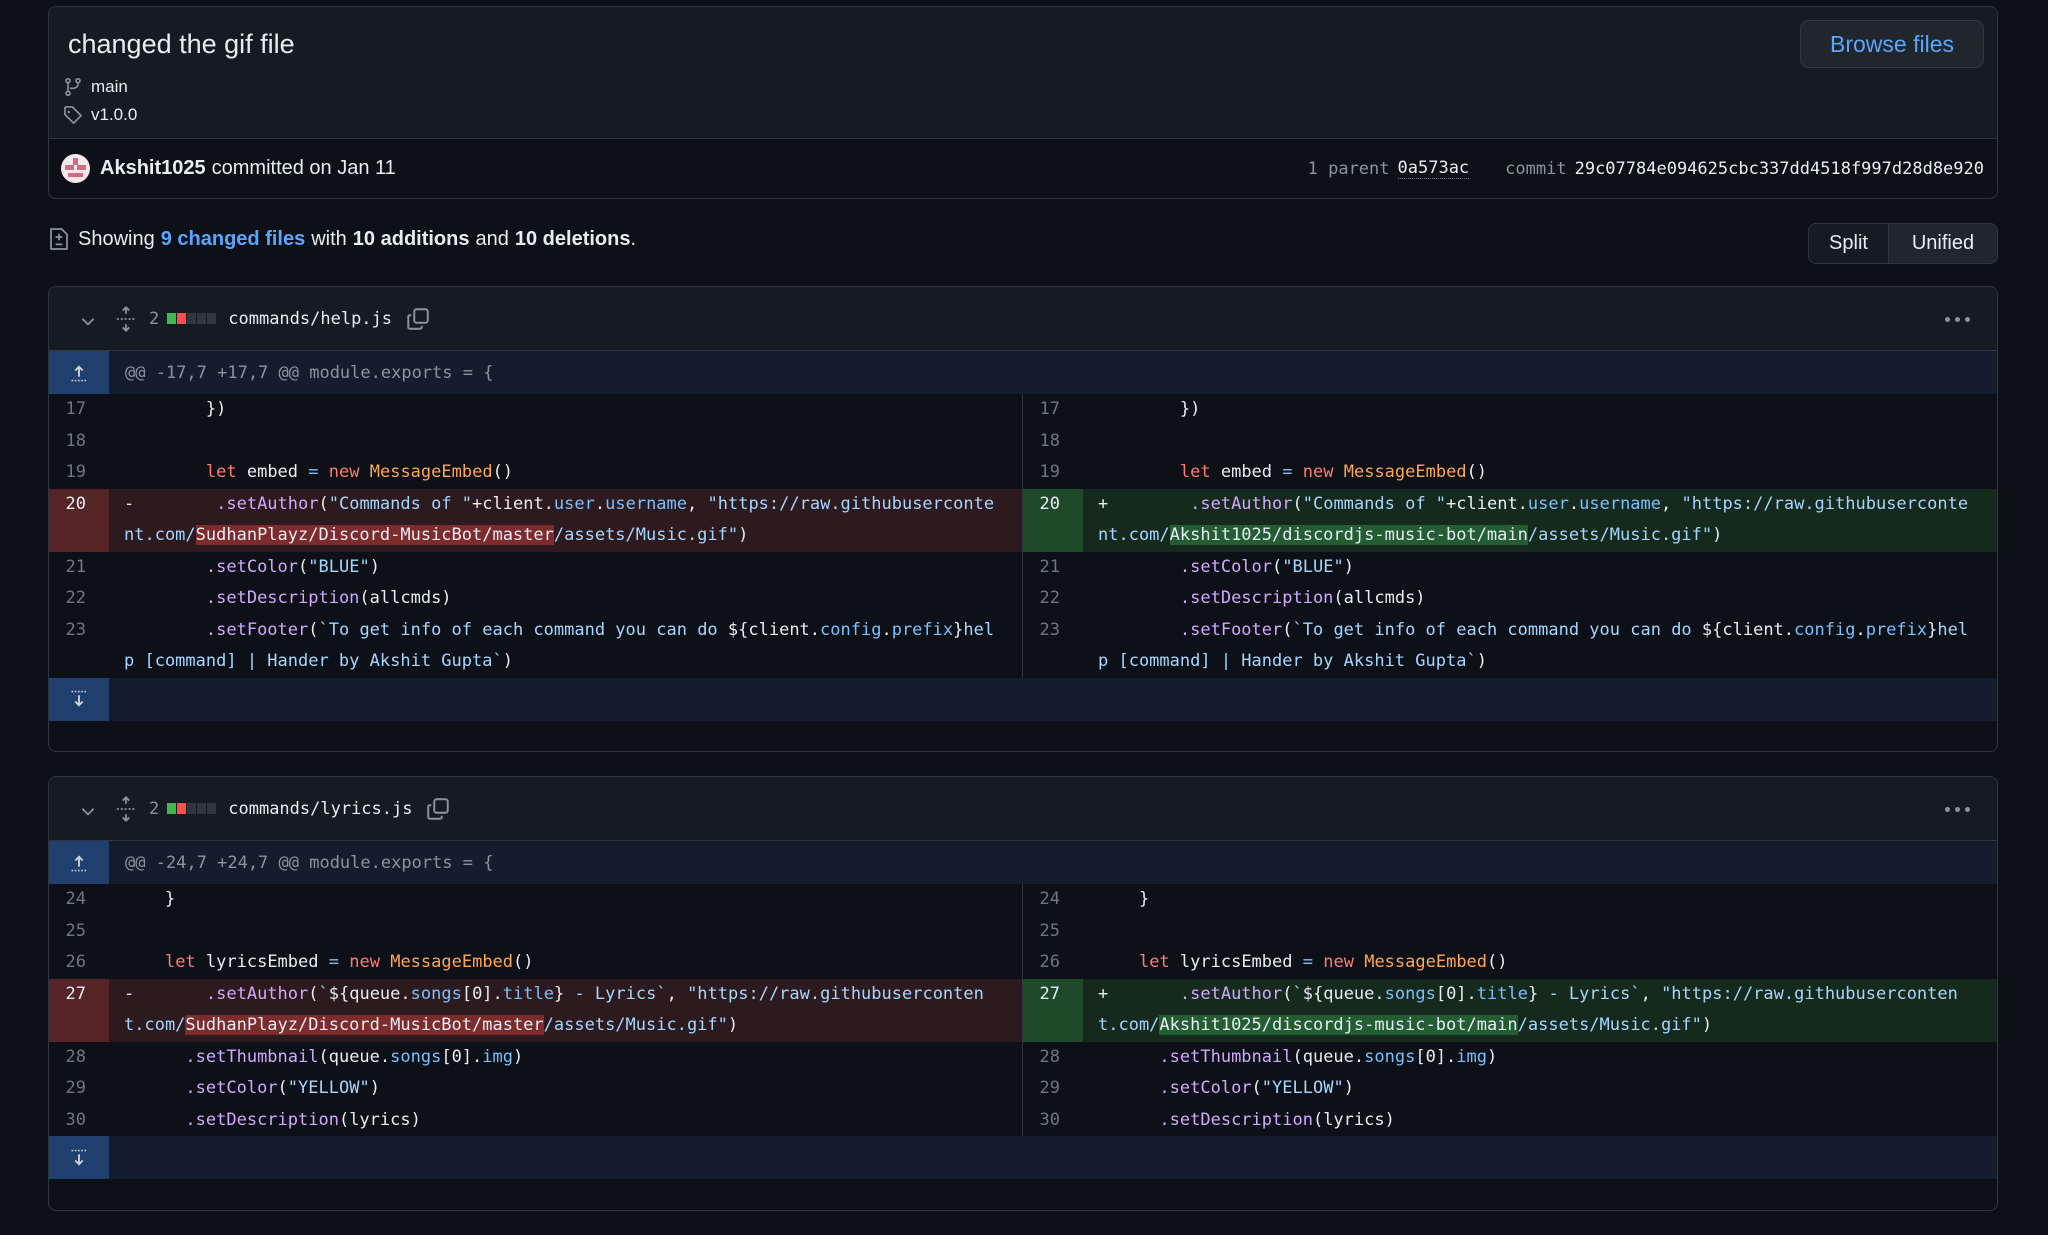 Image resolution: width=2048 pixels, height=1235 pixels. Describe the element at coordinates (1246, 472) in the screenshot. I see `code-token: embed` at that location.